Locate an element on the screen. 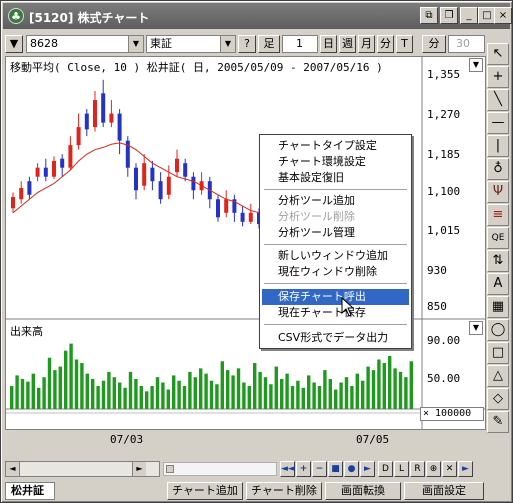 The width and height of the screenshot is (513, 503). nav-last-icon: ► is located at coordinates (465, 469).